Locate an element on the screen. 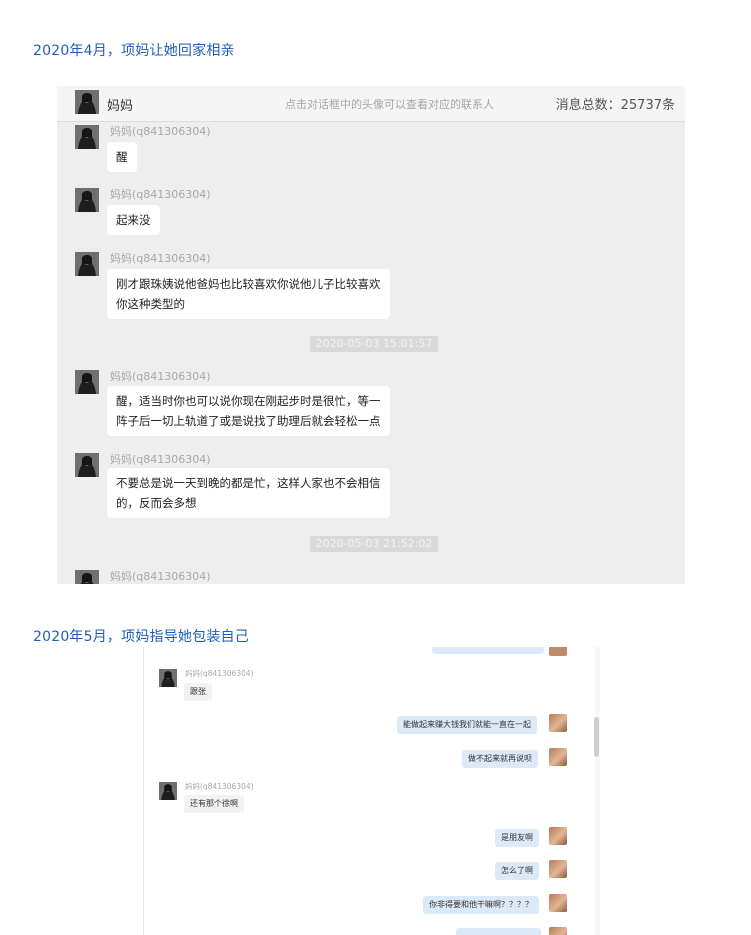 Image resolution: width=751 pixels, height=935 pixels. message-bubble: 醒 is located at coordinates (122, 157).